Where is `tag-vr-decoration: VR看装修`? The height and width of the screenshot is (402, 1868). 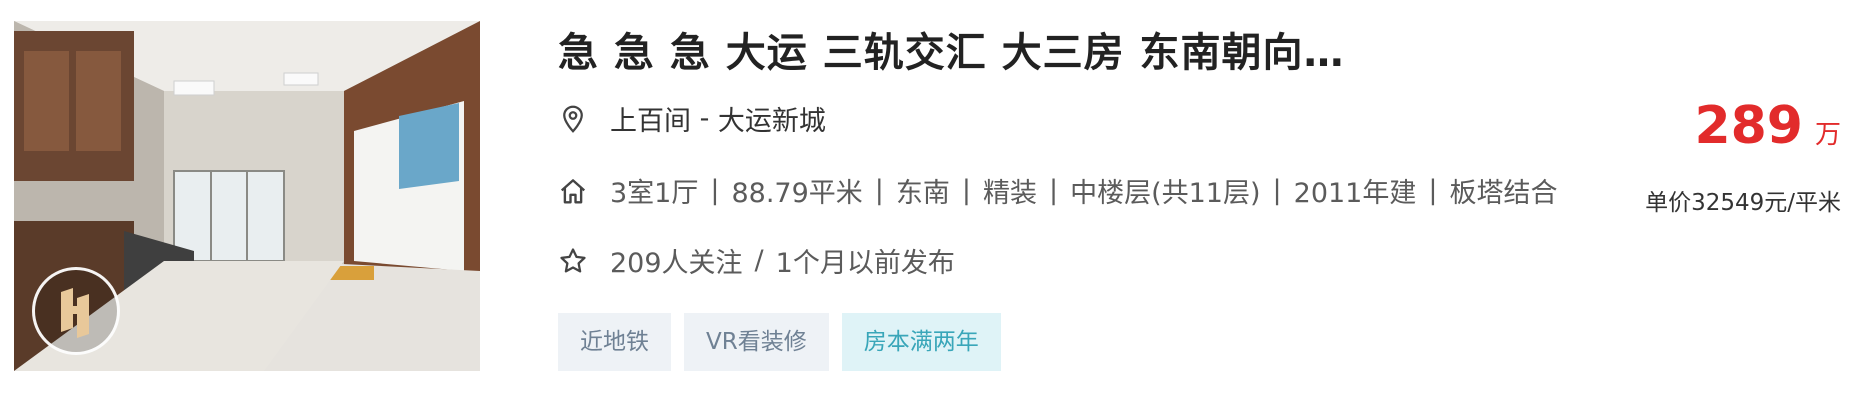
tag-vr-decoration: VR看装修 is located at coordinates (756, 342).